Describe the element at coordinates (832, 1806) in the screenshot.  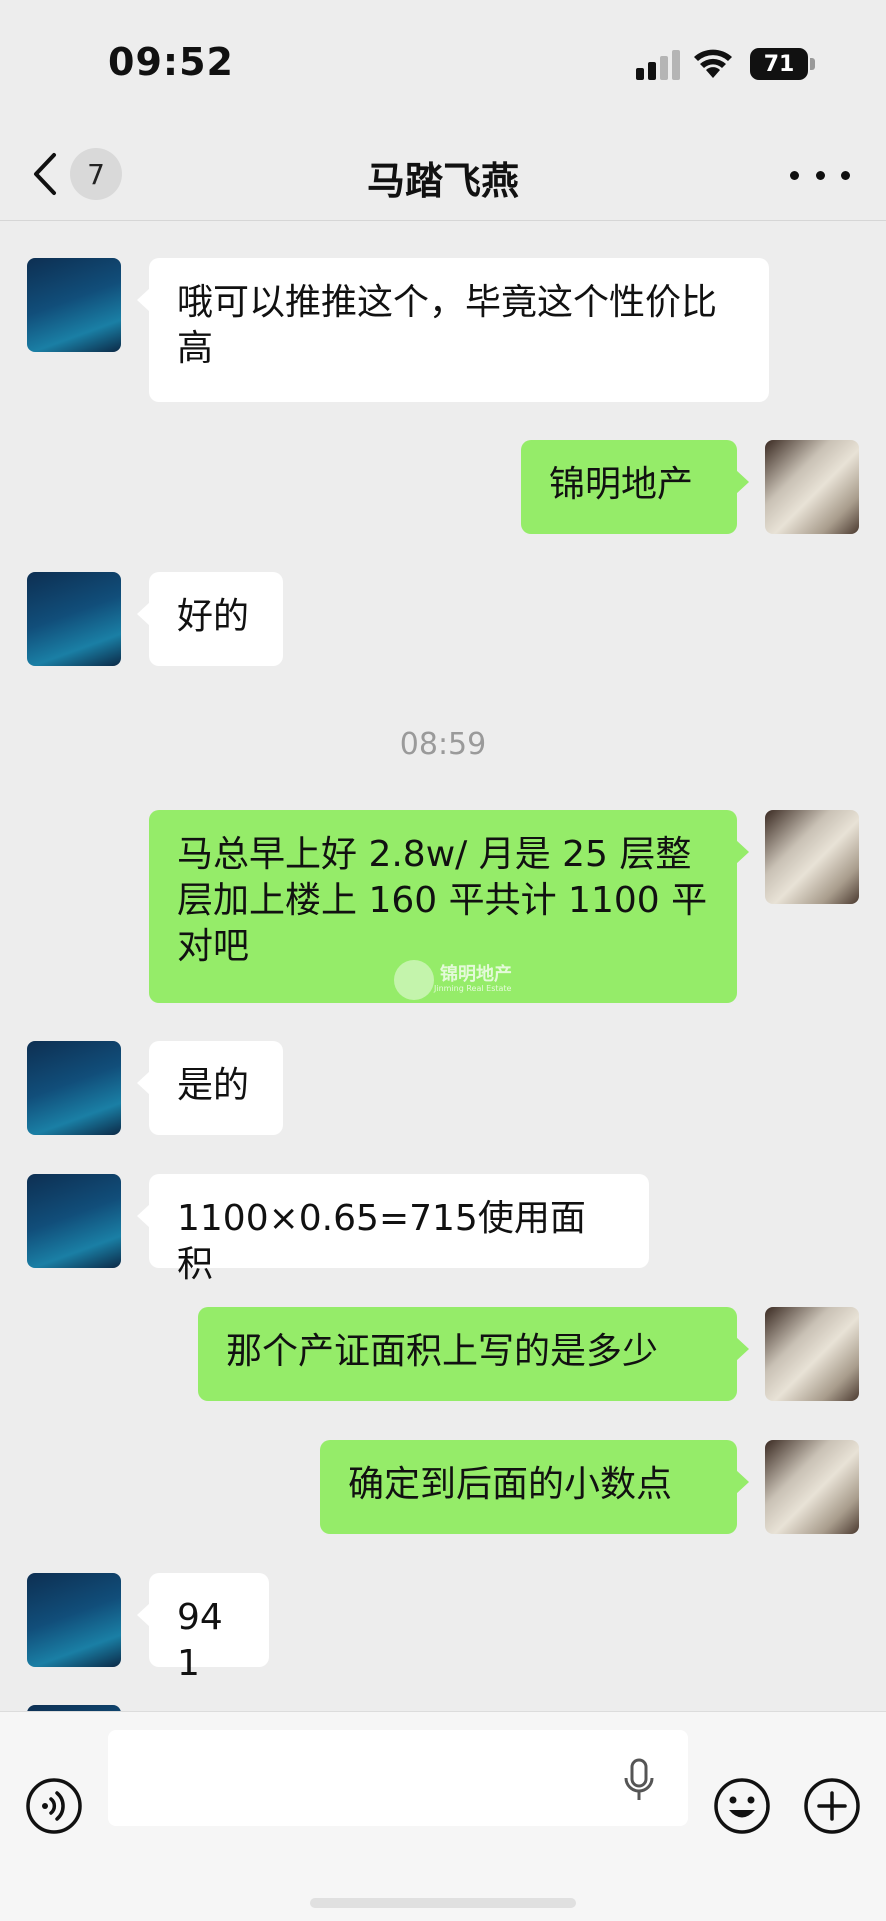
I see `plus-icon` at that location.